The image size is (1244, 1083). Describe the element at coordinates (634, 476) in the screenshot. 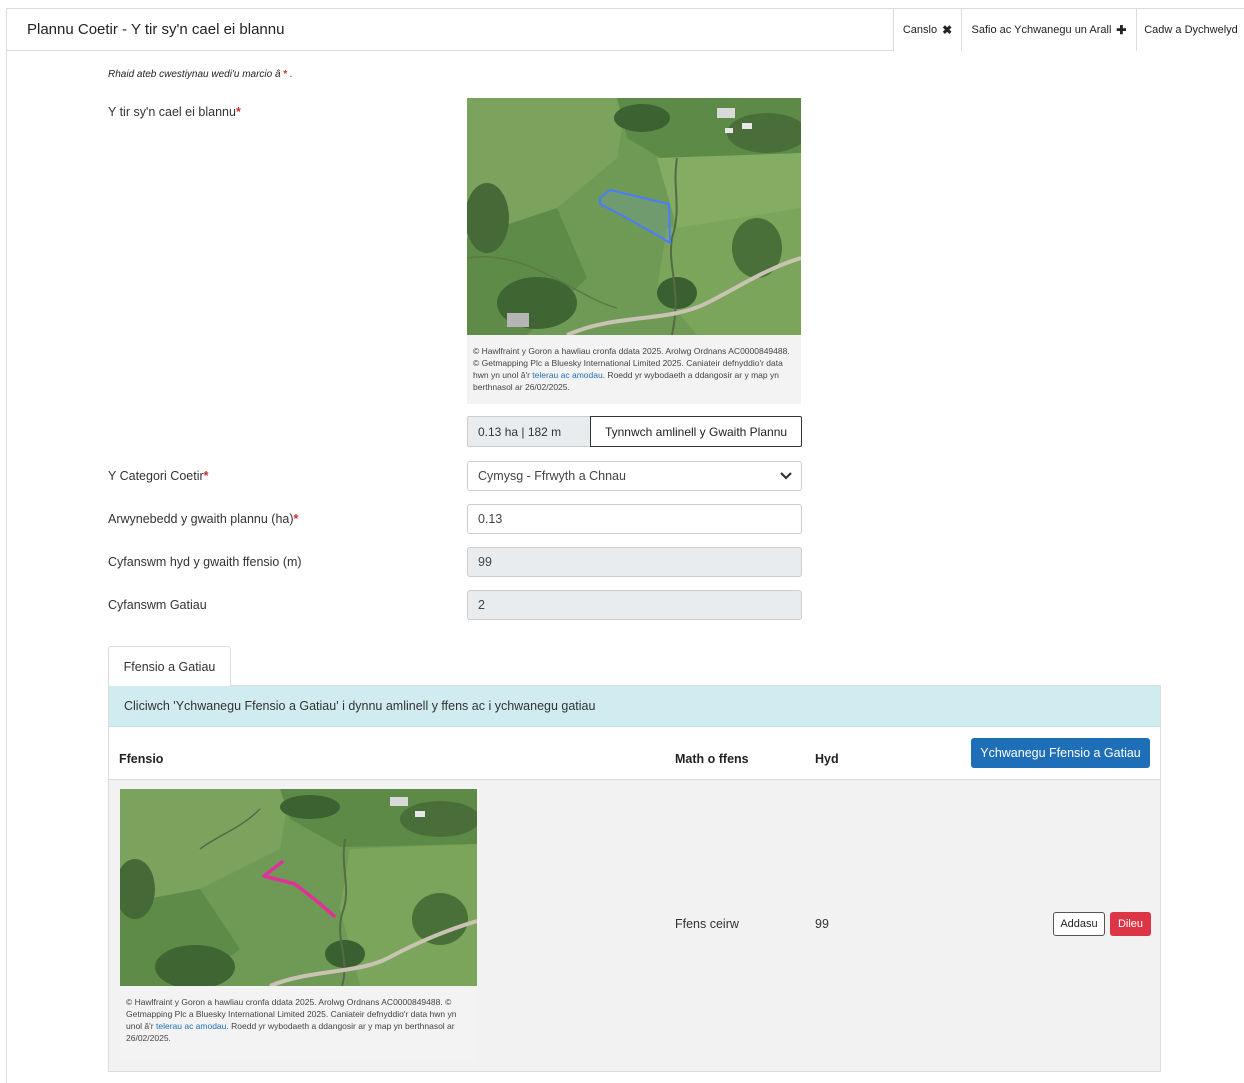

I see `category-select: Cymysg - Ffrwyth a Chnau` at that location.